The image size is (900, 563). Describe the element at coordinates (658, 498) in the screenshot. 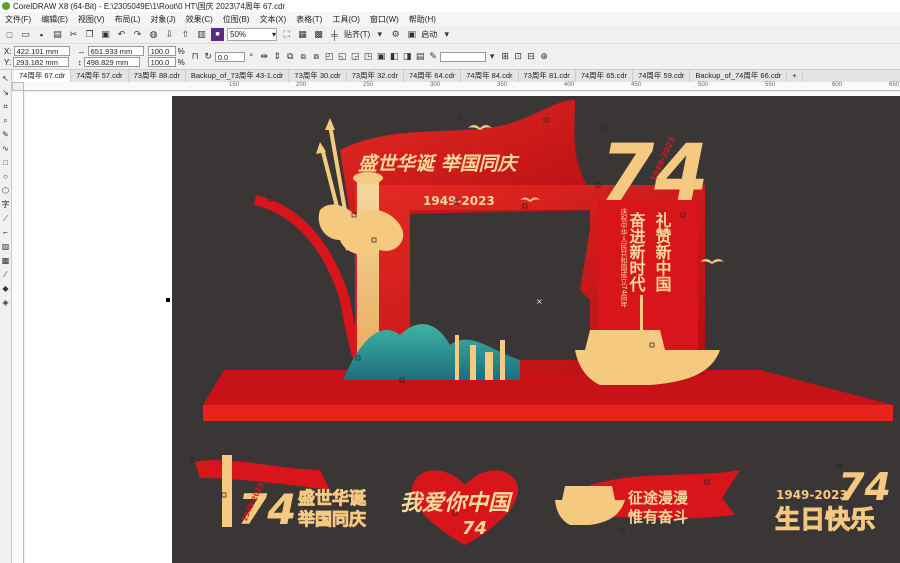

I see `logo3-line1: 征途漫漫` at that location.